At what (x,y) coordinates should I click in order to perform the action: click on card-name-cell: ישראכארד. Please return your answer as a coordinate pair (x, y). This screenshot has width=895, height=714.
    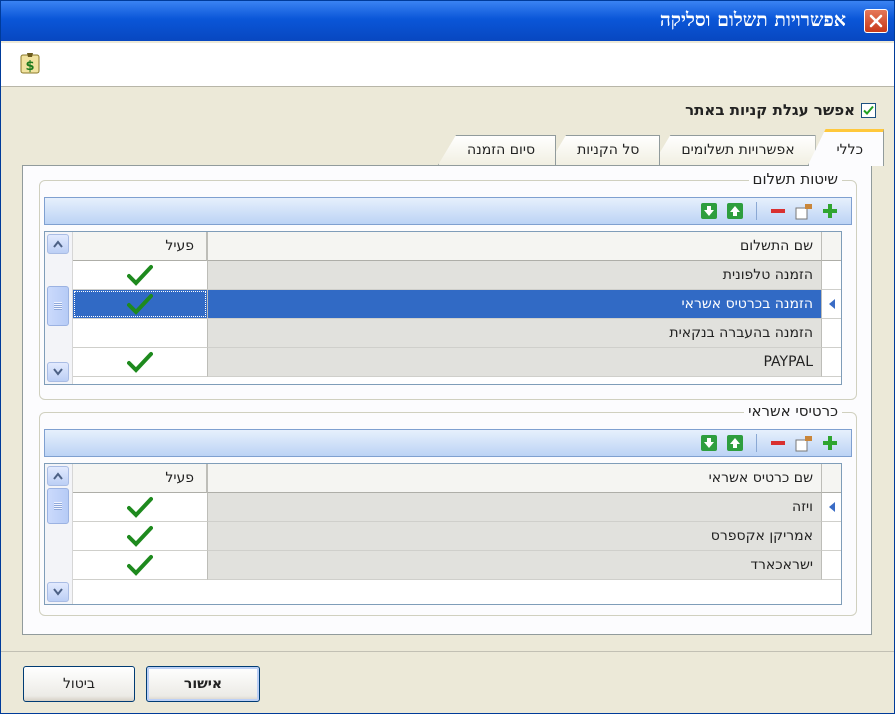
    Looking at the image, I should click on (514, 565).